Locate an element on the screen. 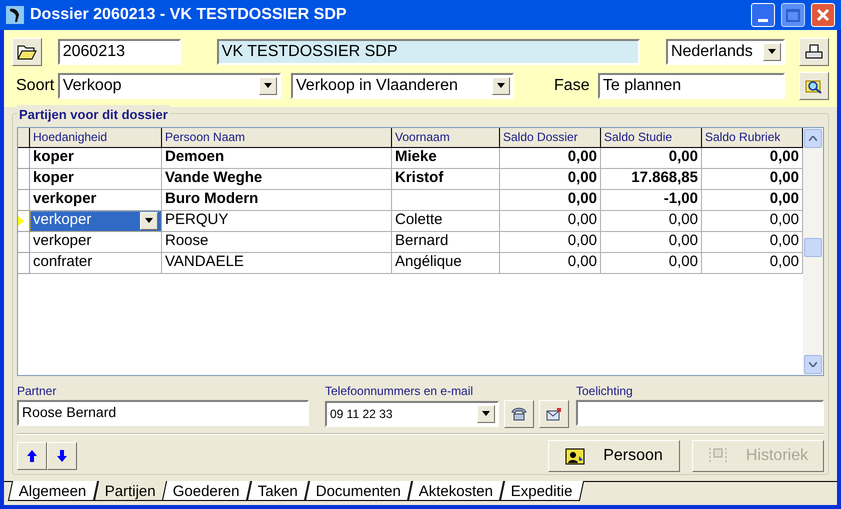  subsoort-dropdown: Verkoop in Vlaanderen is located at coordinates (402, 85).